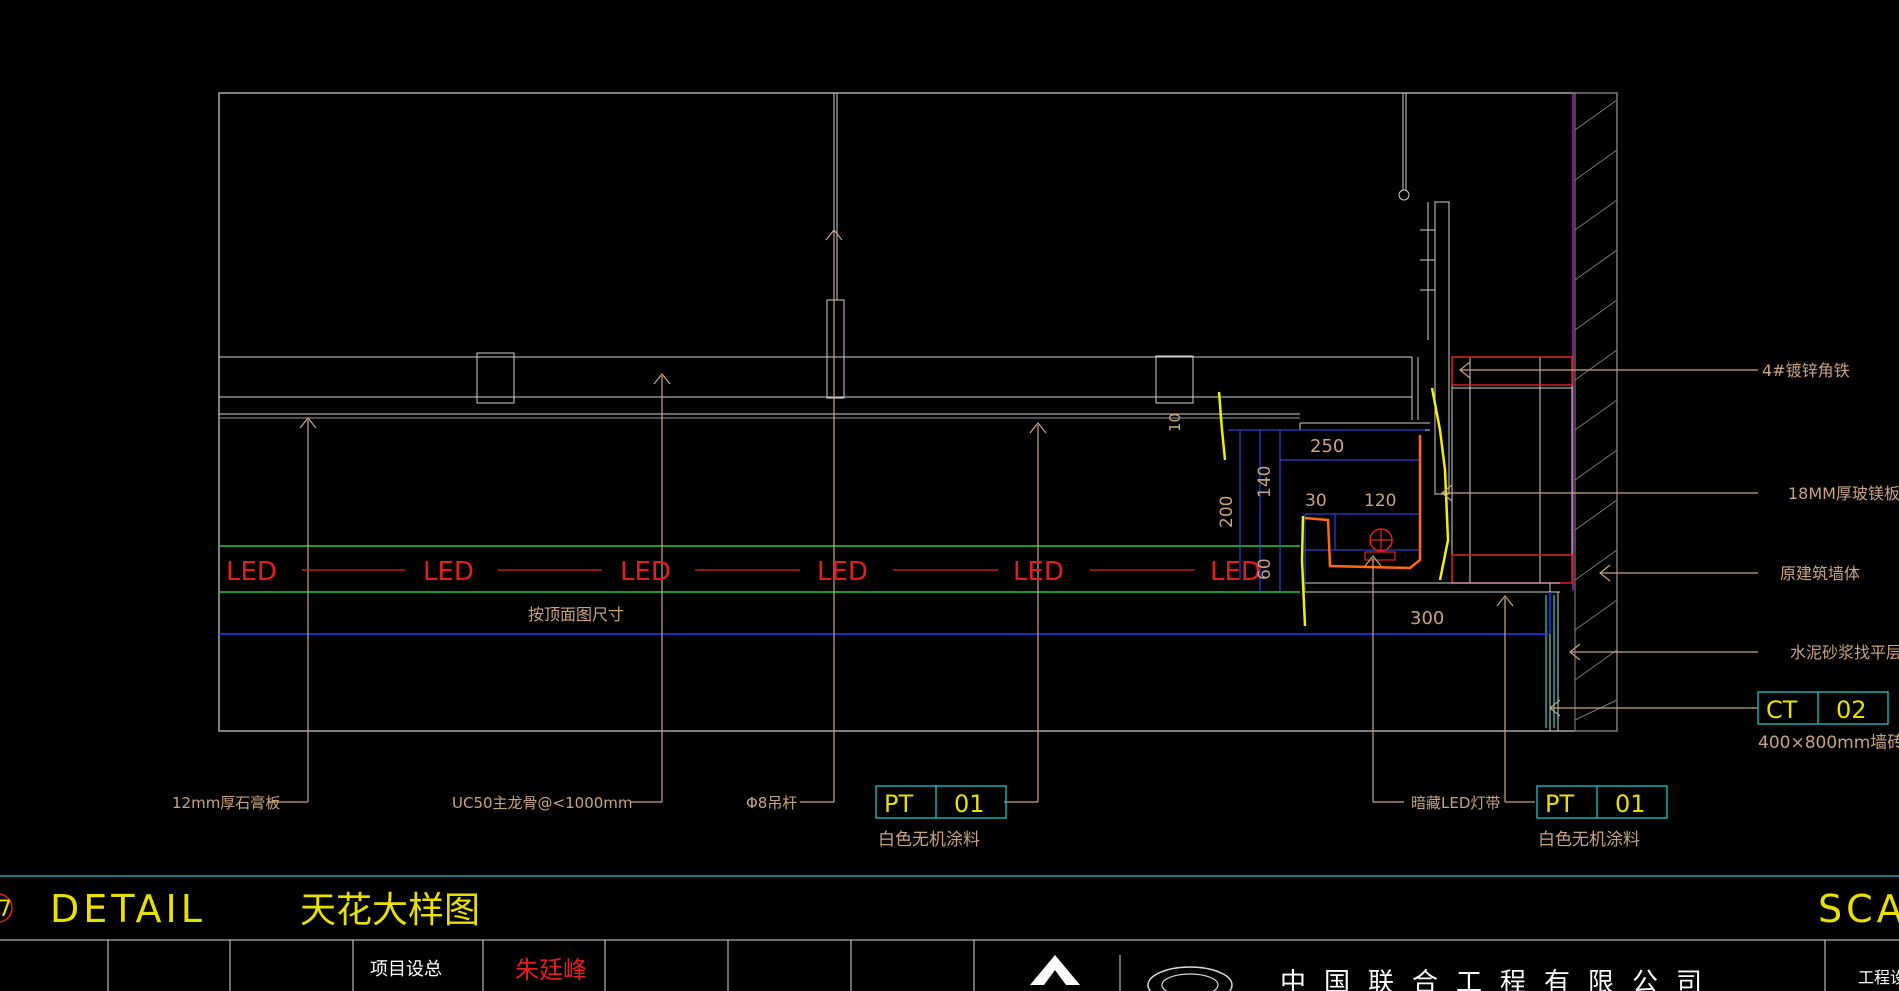 Image resolution: width=1899 pixels, height=991 pixels. I want to click on right-label: 工程设计, so click(1878, 977).